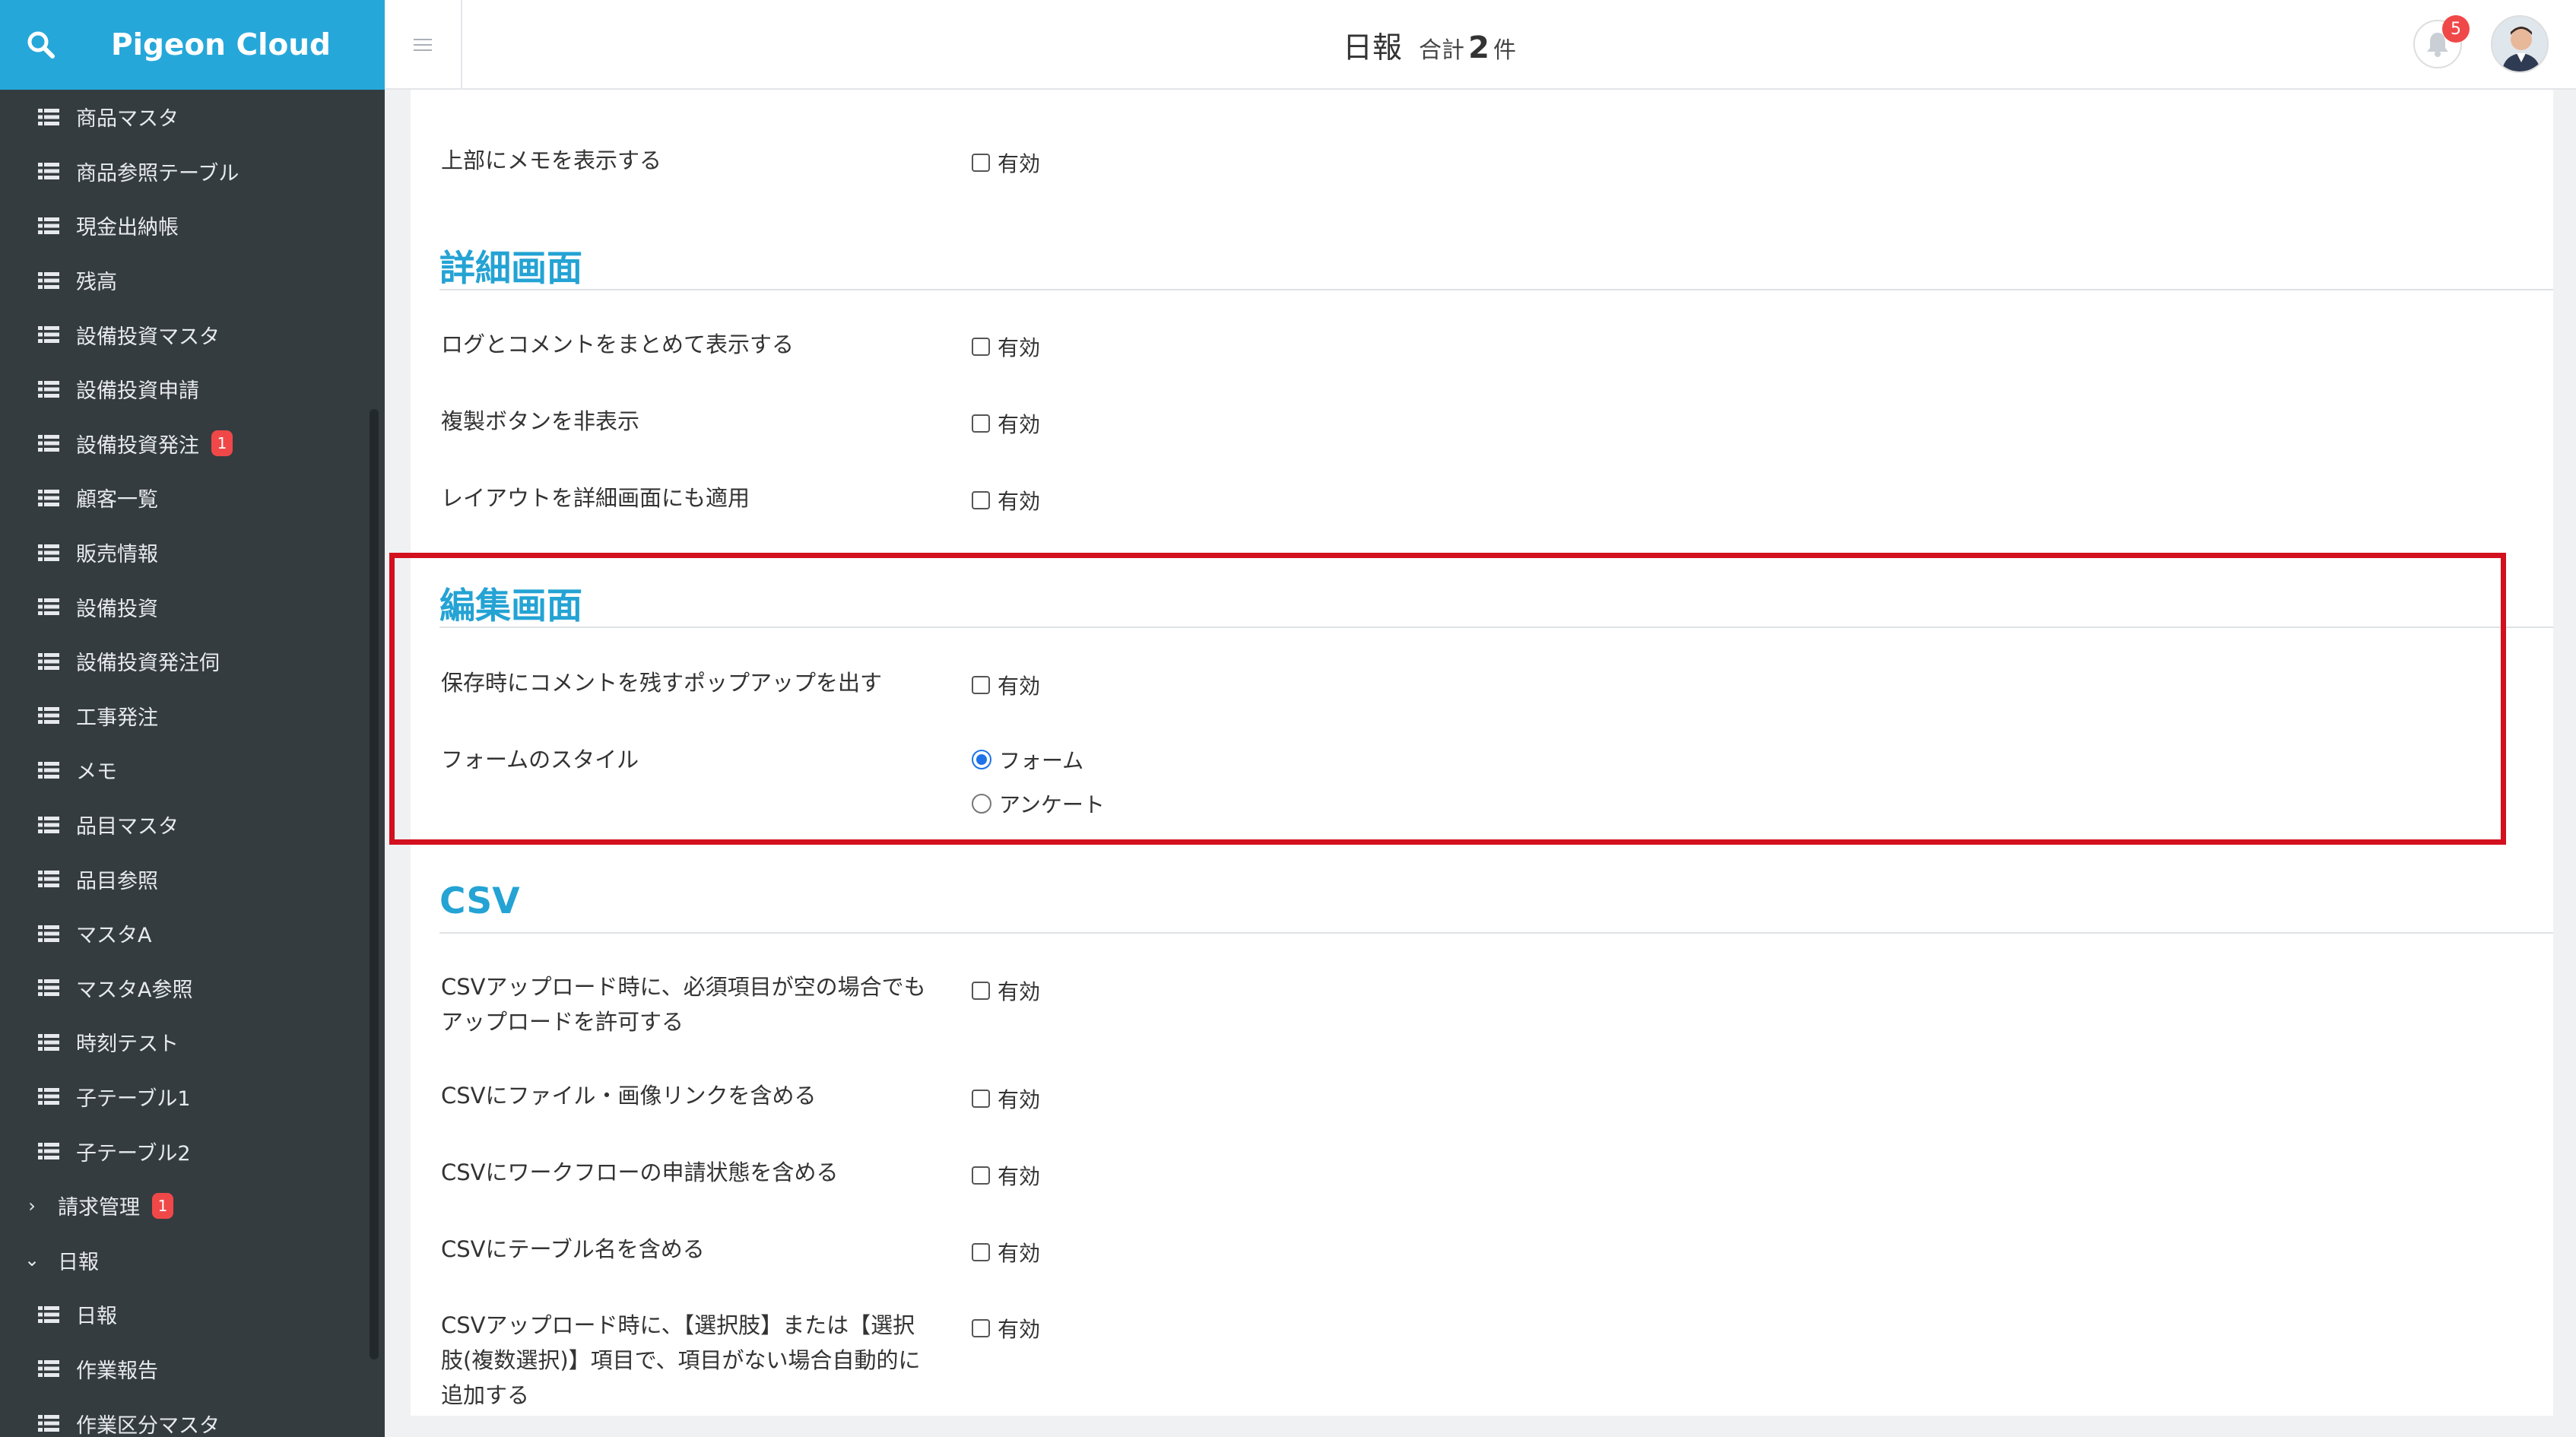 The image size is (2576, 1437). I want to click on sidebar-item-label: 商品参照テーブル, so click(158, 173).